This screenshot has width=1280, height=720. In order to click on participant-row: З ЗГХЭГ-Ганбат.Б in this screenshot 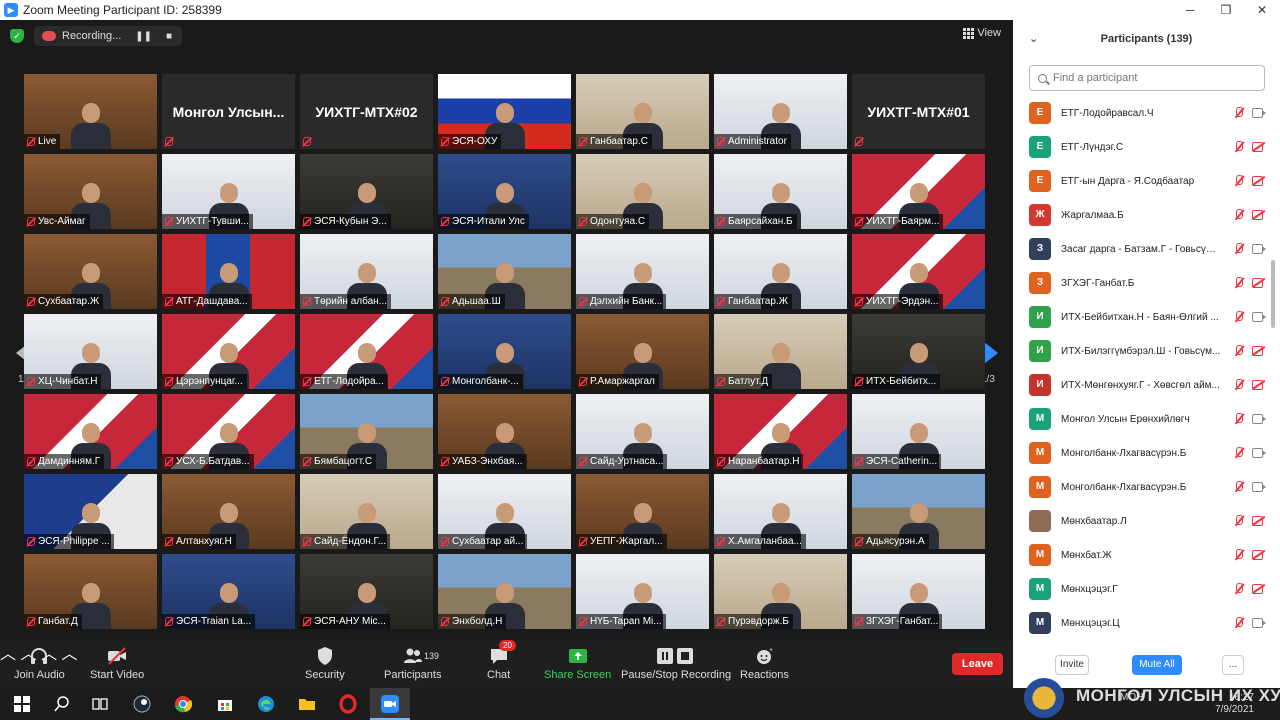, I will do `click(1147, 283)`.